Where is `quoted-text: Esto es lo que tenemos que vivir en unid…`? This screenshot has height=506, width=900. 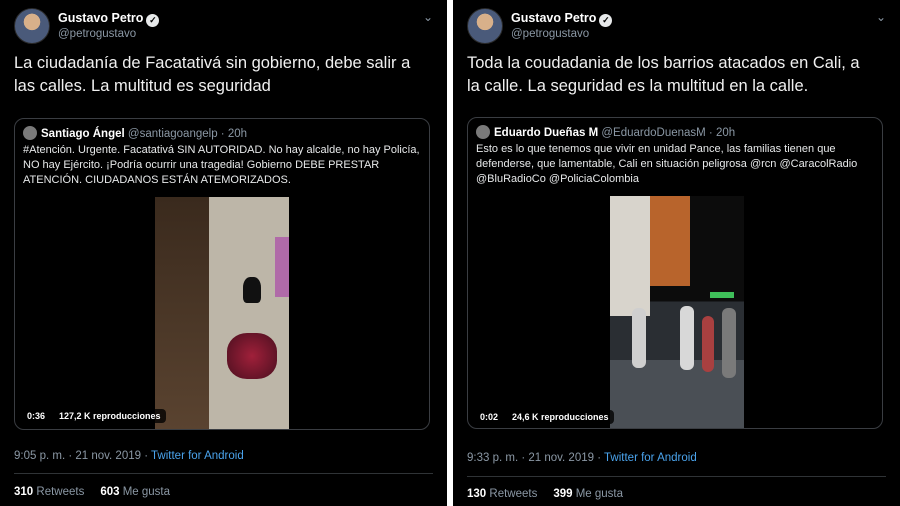
quoted-text: Esto es lo que tenemos que vivir en unid… is located at coordinates (667, 164).